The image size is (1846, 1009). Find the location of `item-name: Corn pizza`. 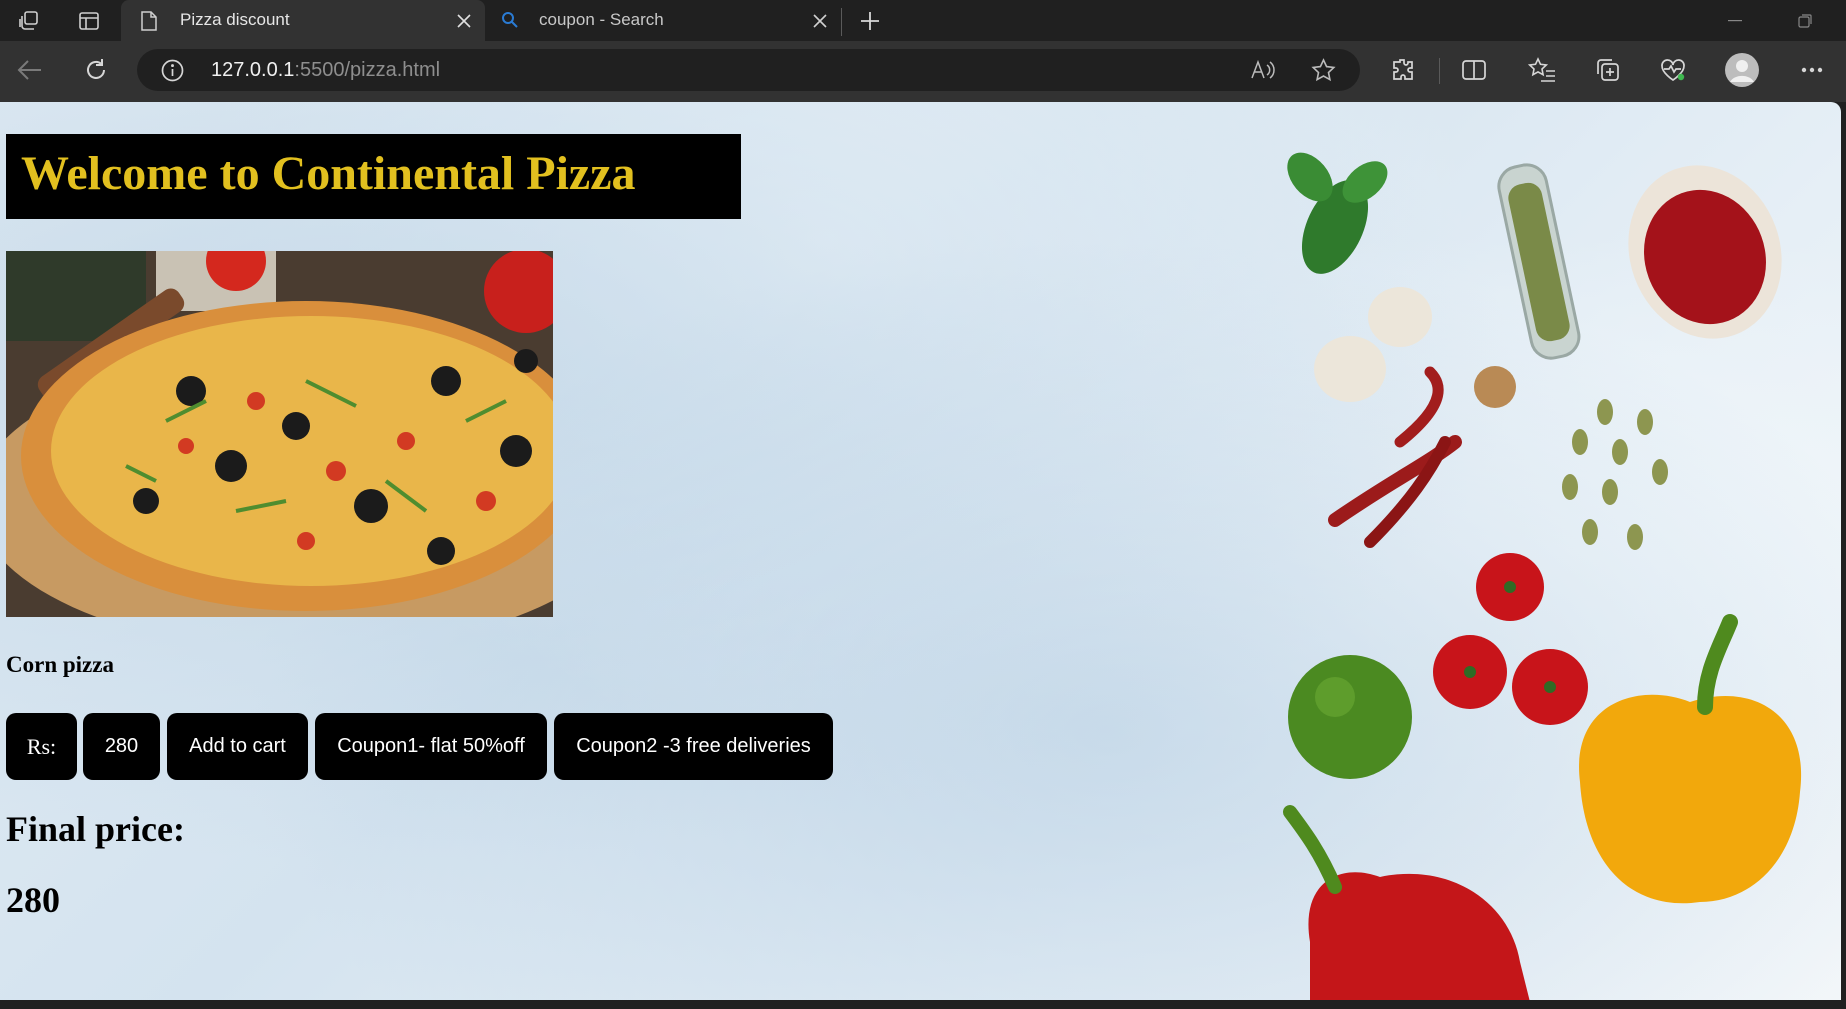

item-name: Corn pizza is located at coordinates (60, 664).